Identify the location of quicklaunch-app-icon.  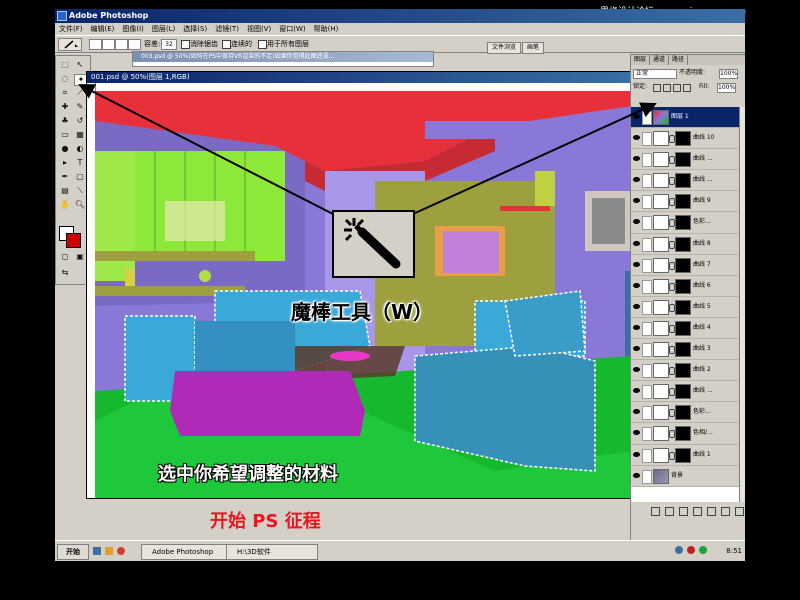
(121, 551).